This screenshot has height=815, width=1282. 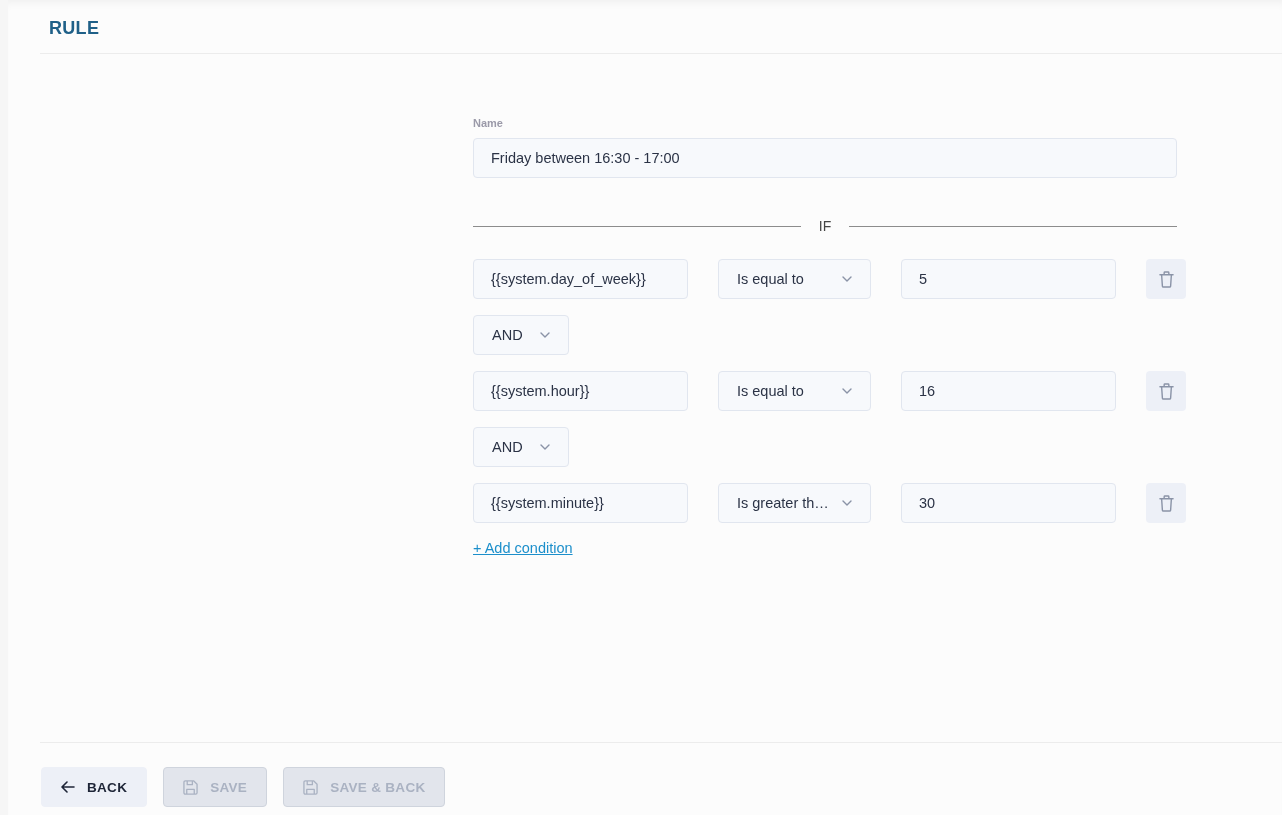 I want to click on value-input: 30, so click(x=1008, y=503).